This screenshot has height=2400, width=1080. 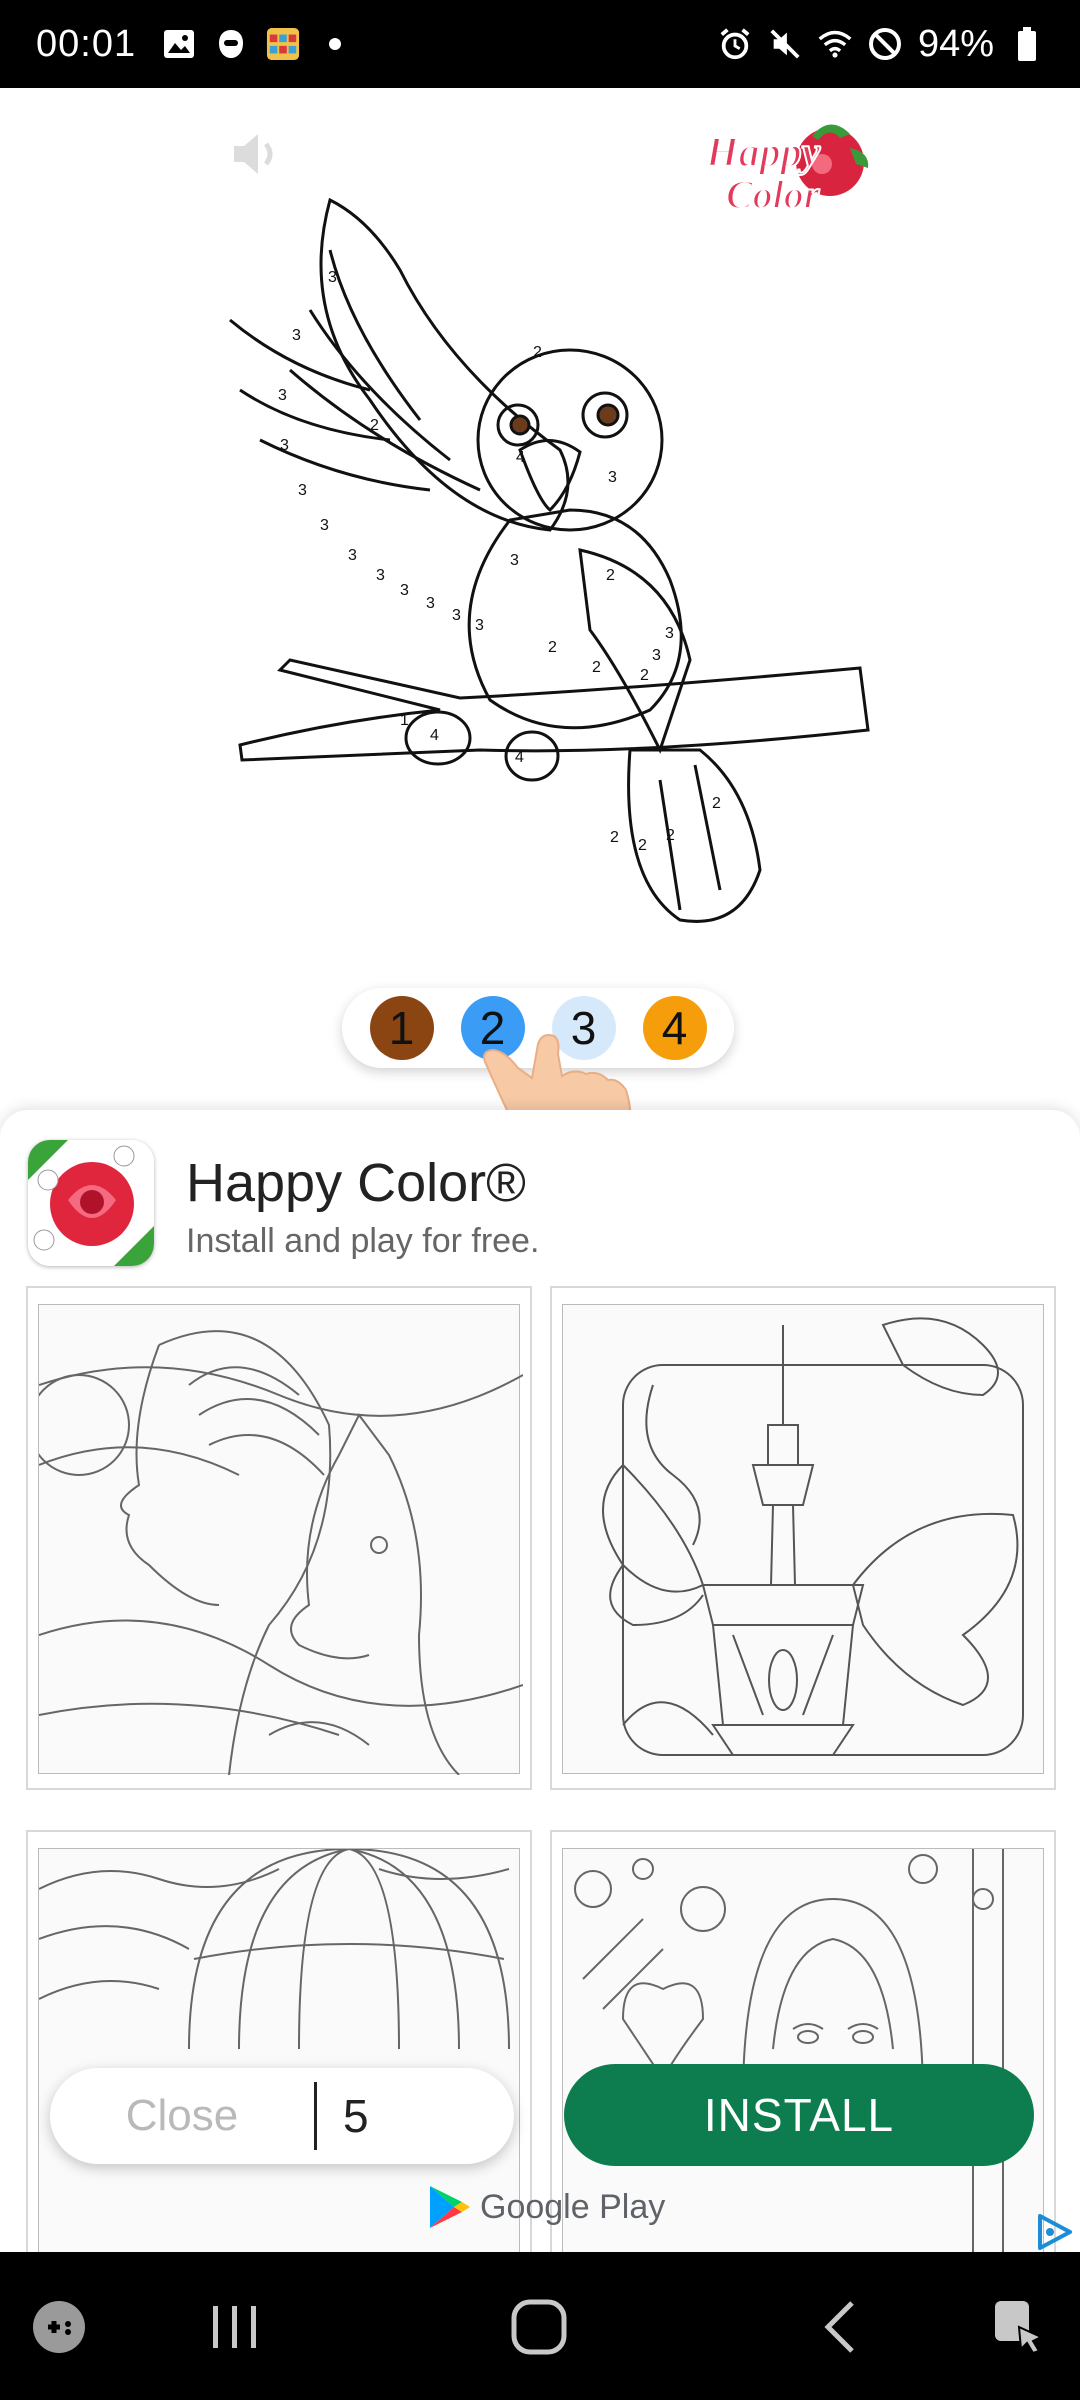 I want to click on dnd-icon, so click(x=885, y=44).